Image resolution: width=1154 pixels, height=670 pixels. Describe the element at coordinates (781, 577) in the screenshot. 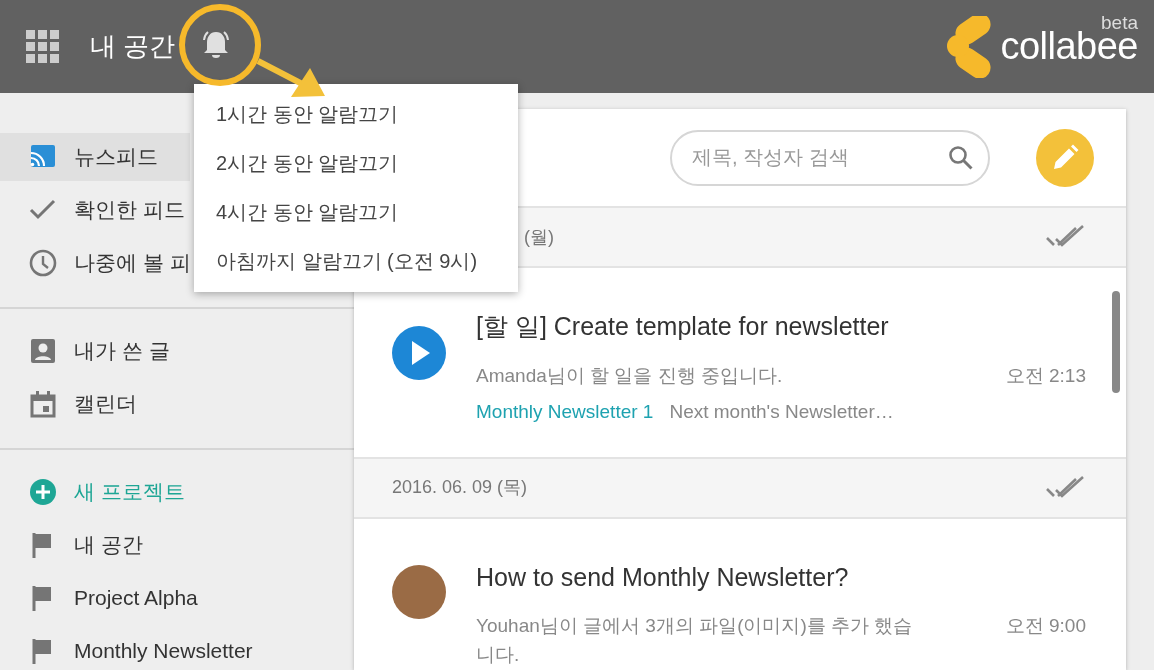

I see `post-title: How to send Monthly Newsletter?` at that location.